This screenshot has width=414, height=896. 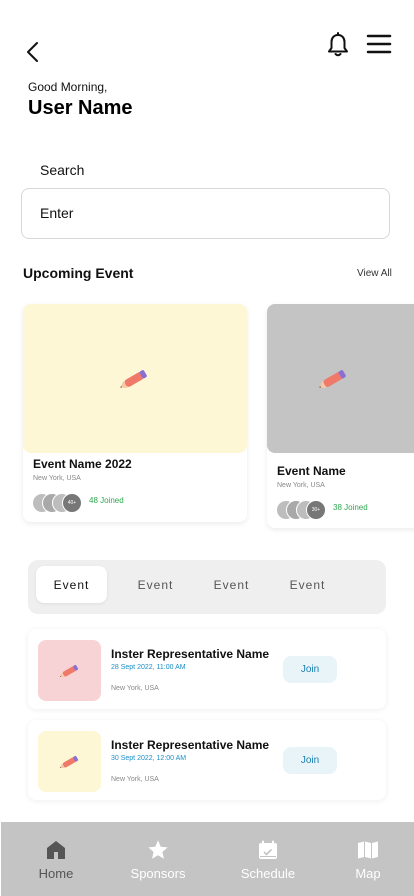 I want to click on view-all-link: View All, so click(x=374, y=273).